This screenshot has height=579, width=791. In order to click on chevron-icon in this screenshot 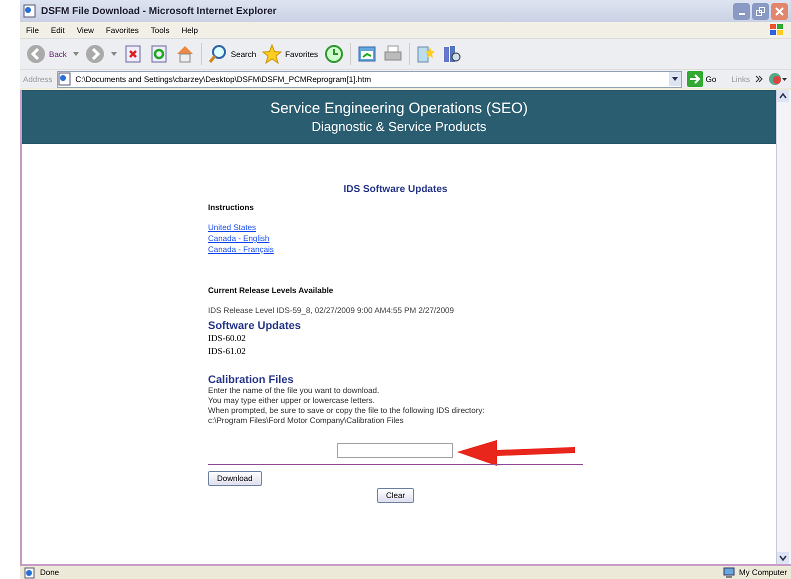, I will do `click(759, 79)`.